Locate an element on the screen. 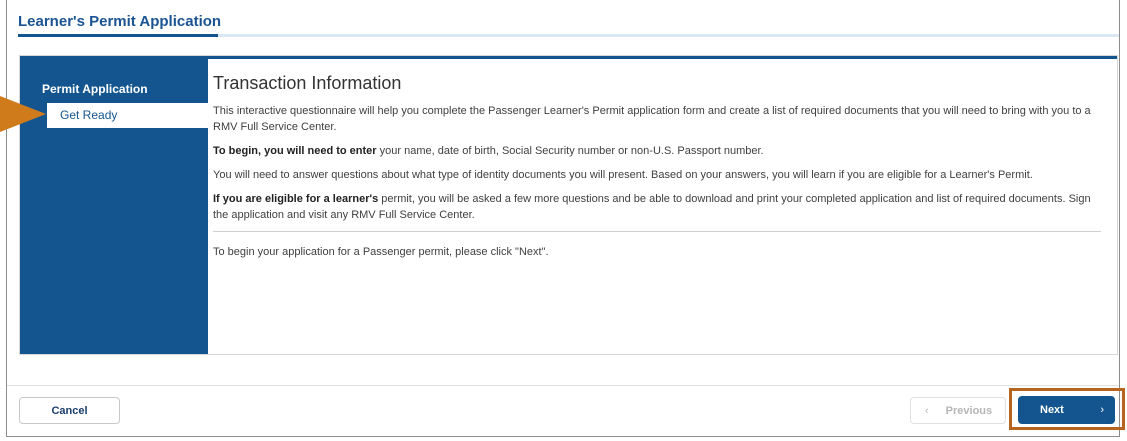 The height and width of the screenshot is (441, 1127). sidebar-heading: Permit Application is located at coordinates (95, 89).